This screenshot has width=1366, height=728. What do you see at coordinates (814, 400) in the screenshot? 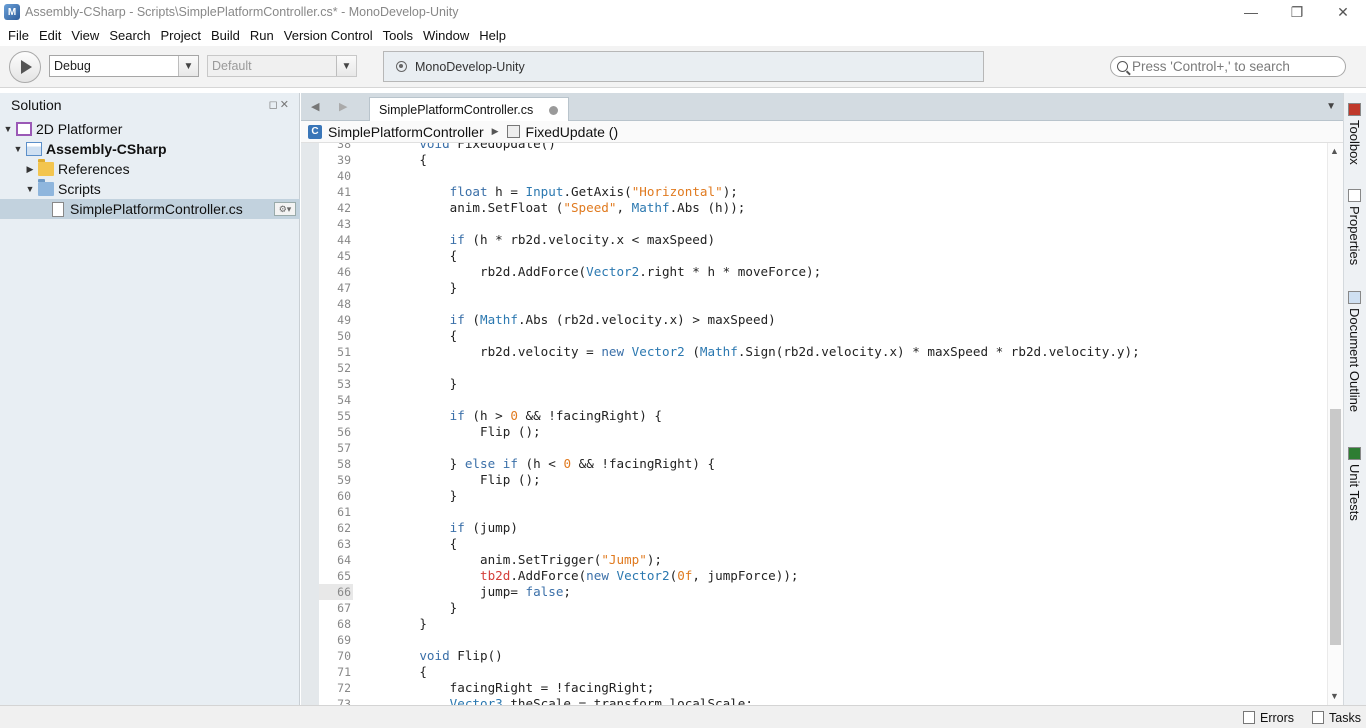
I see `code-line: 54` at bounding box center [814, 400].